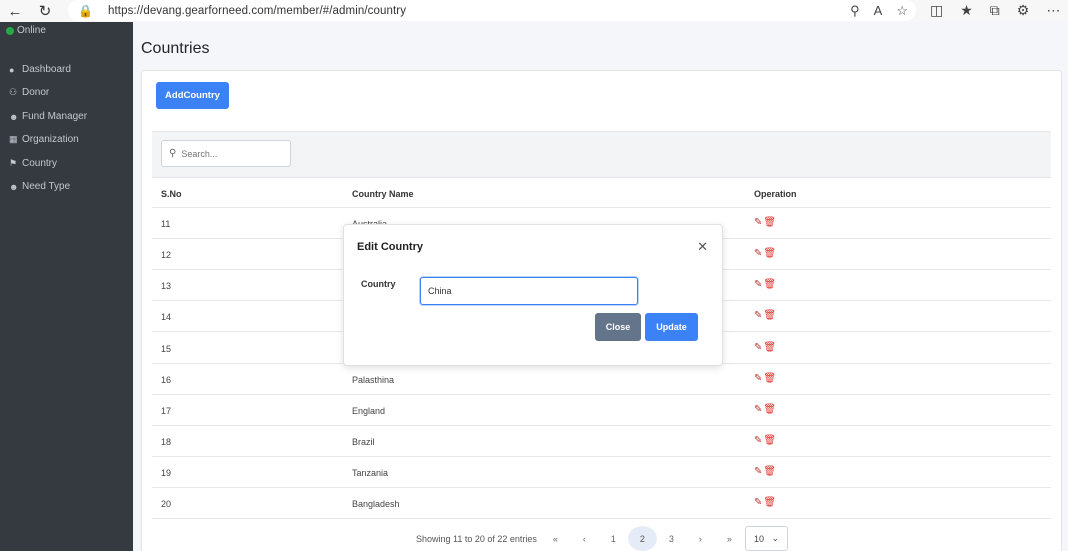  Describe the element at coordinates (166, 349) in the screenshot. I see `row-sno: 15` at that location.